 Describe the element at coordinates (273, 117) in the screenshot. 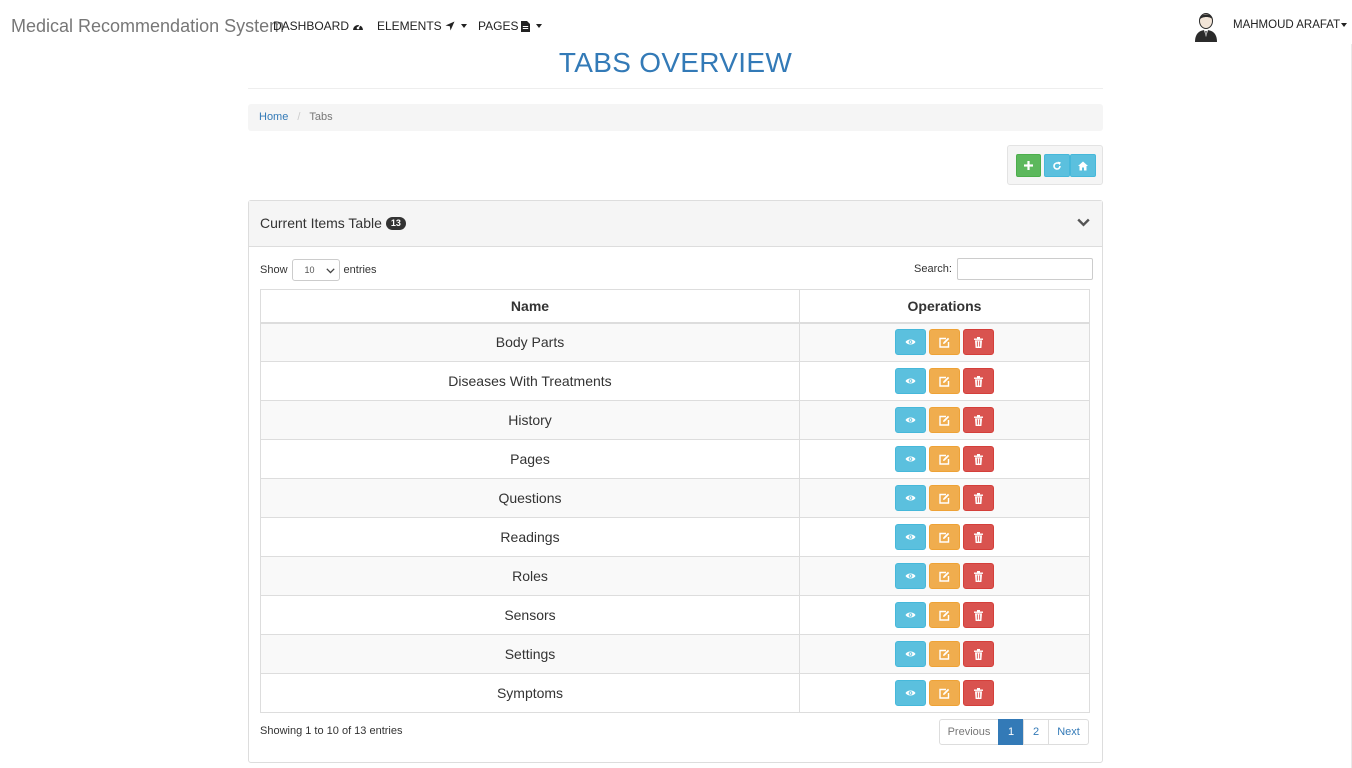

I see `breadcrumb-home: Home` at that location.